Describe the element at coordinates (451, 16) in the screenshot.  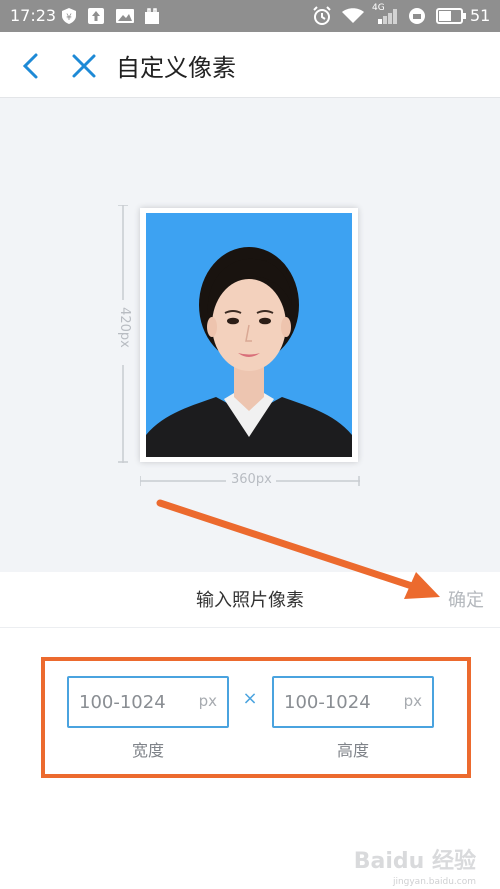
I see `battery-icon` at that location.